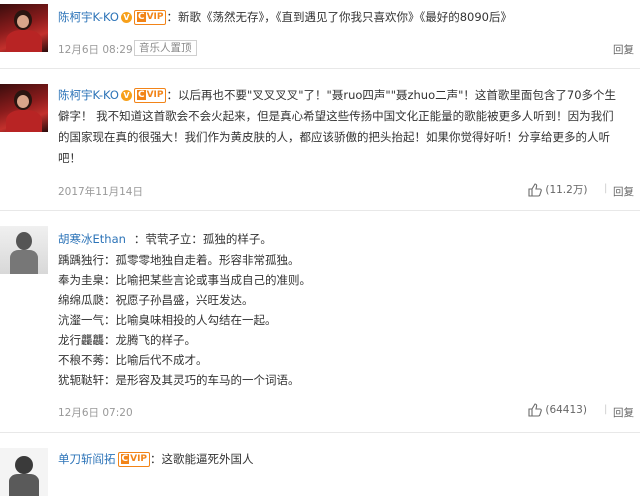  I want to click on comment-date: 2017年11月14日, so click(100, 192).